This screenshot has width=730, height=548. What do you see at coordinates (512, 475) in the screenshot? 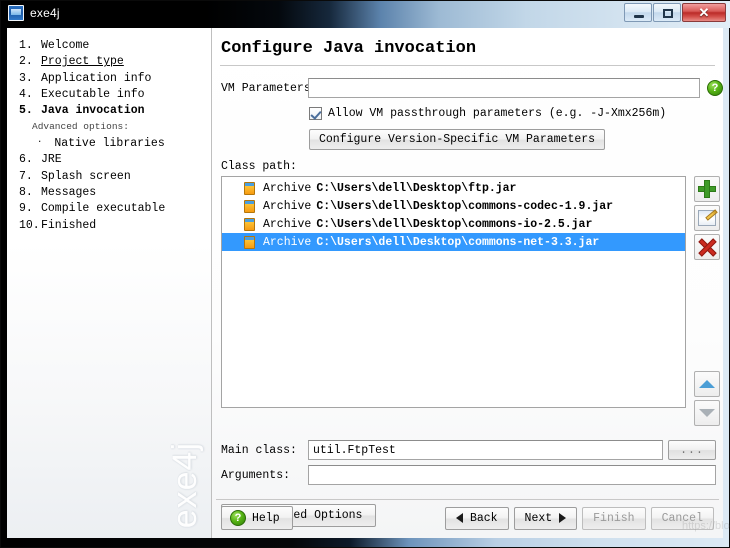
I see `arguments-input` at bounding box center [512, 475].